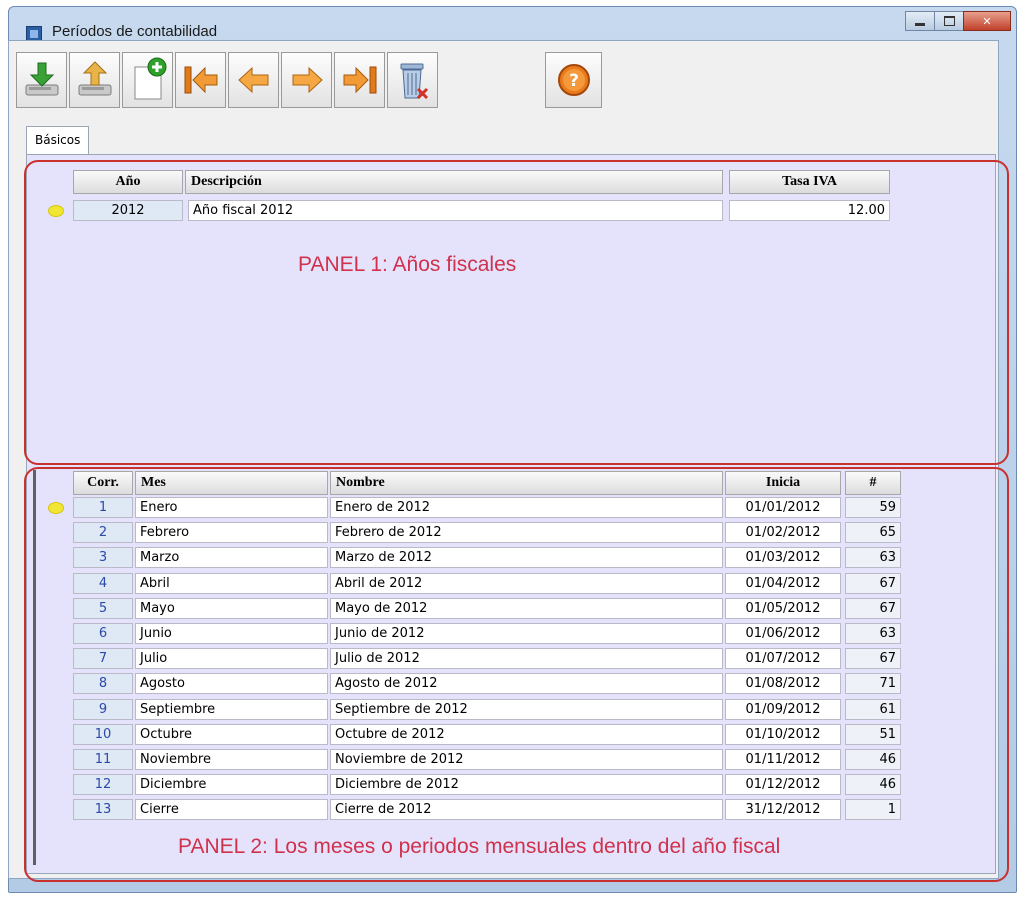  What do you see at coordinates (231, 532) in the screenshot?
I see `month-cell: Febrero` at bounding box center [231, 532].